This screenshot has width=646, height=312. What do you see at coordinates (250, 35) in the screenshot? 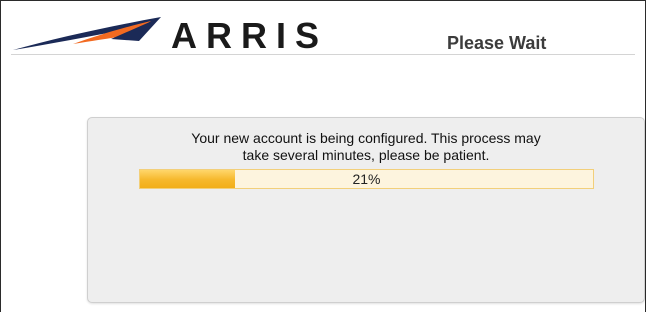
I see `brand-name: ARRIS` at bounding box center [250, 35].